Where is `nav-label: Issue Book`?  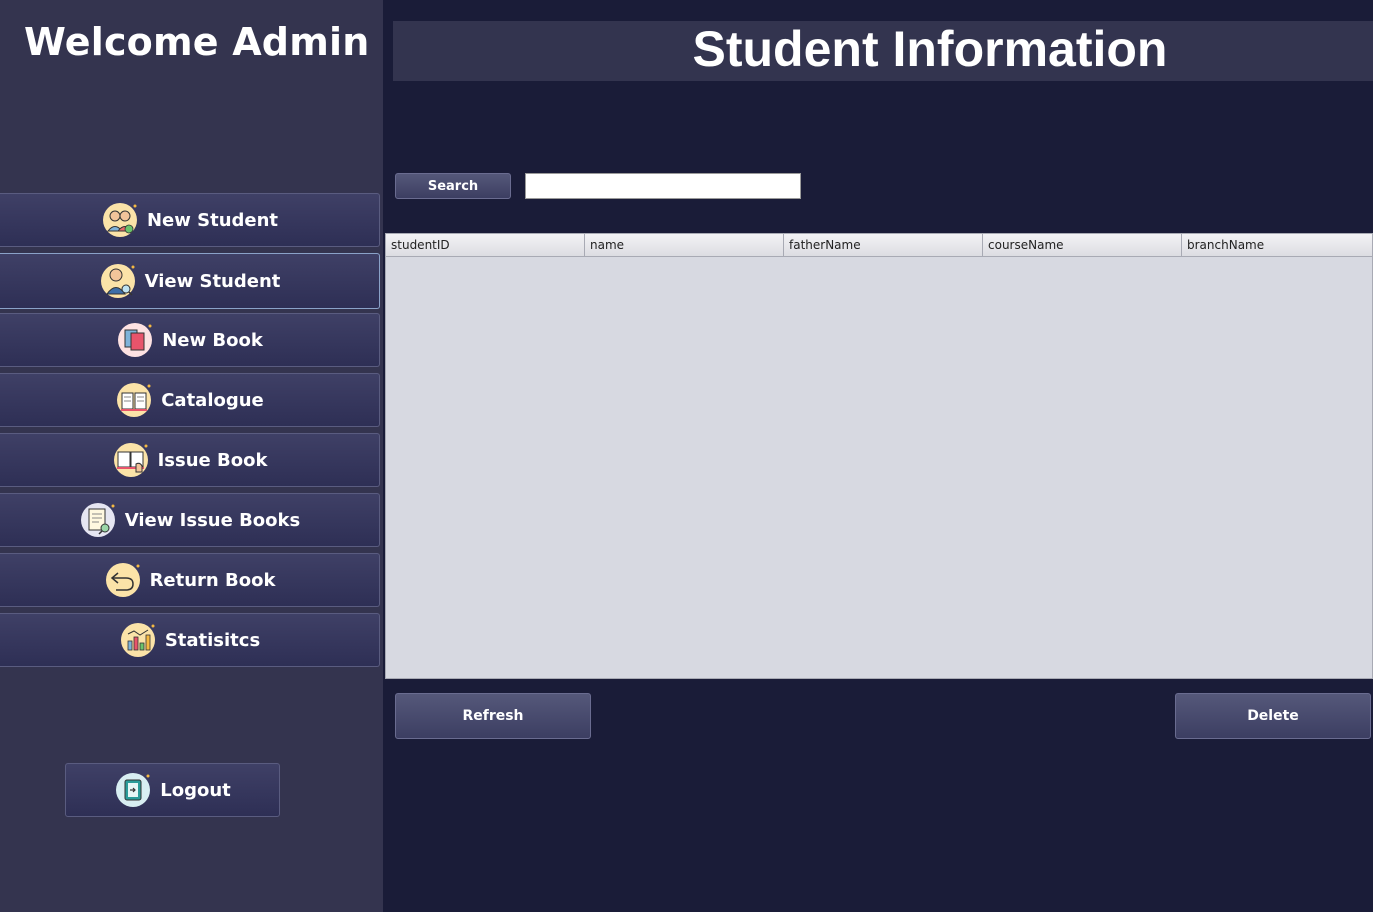
nav-label: Issue Book is located at coordinates (212, 460).